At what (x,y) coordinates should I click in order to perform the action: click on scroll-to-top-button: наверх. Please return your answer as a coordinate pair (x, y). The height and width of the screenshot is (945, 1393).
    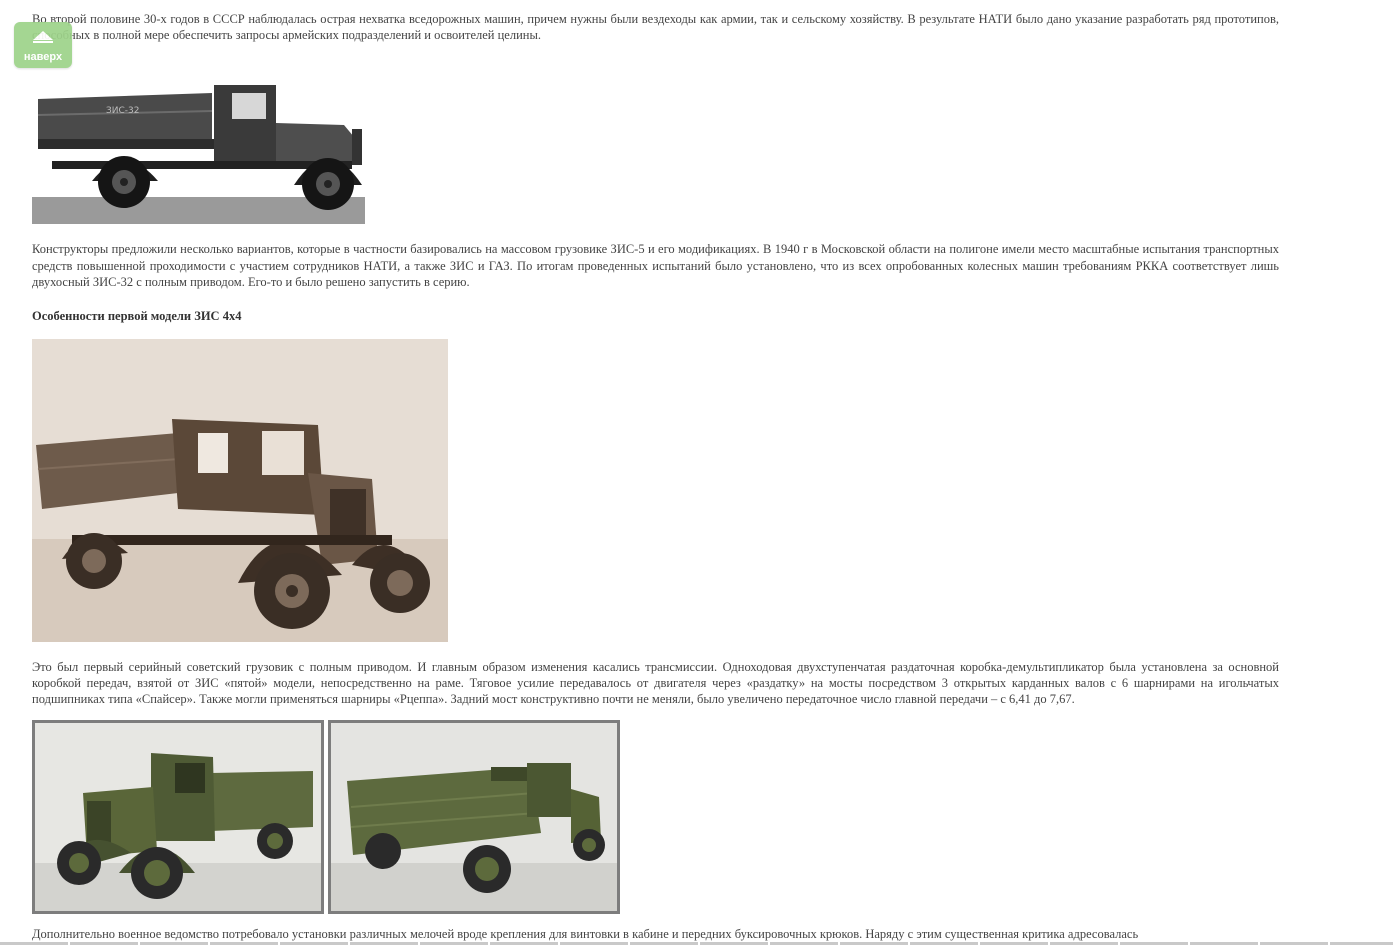
    Looking at the image, I should click on (43, 45).